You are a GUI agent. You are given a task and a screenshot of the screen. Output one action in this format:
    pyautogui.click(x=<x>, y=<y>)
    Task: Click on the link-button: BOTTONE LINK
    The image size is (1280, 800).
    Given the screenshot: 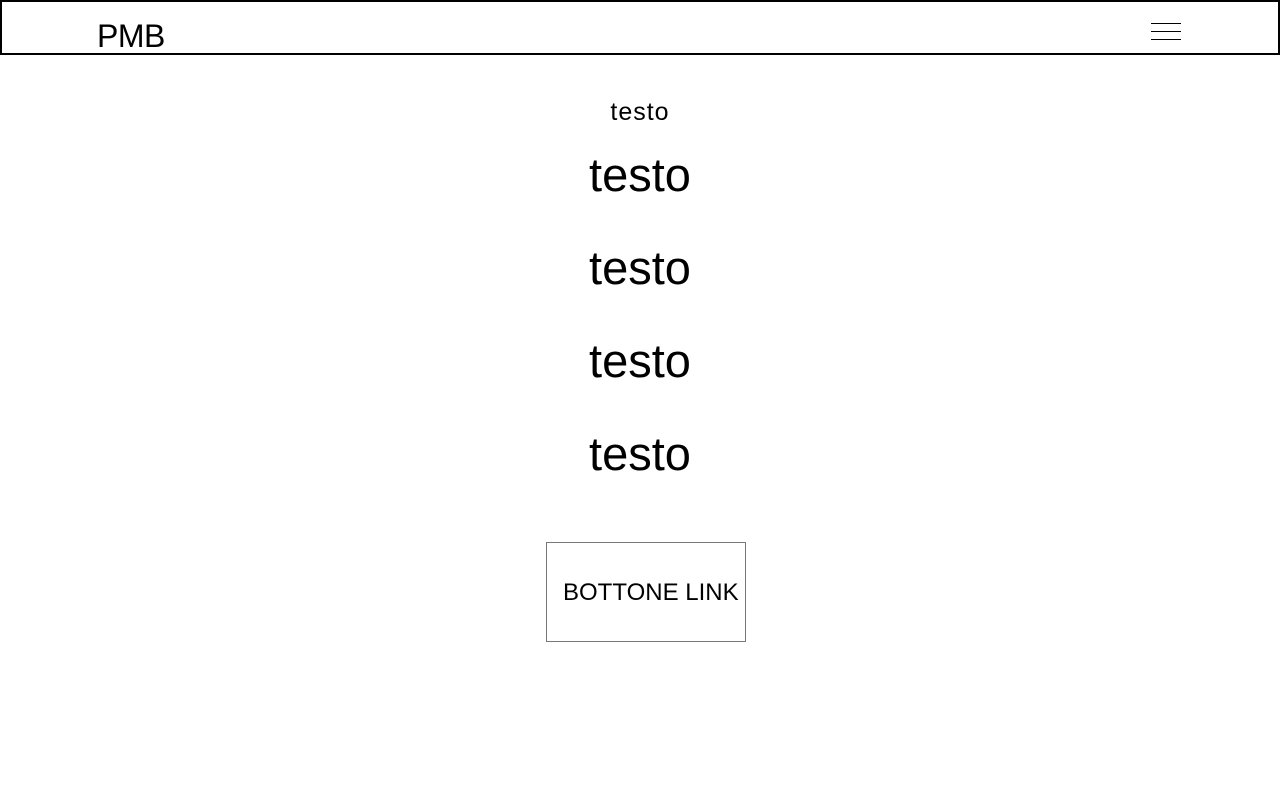 What is the action you would take?
    pyautogui.click(x=646, y=592)
    